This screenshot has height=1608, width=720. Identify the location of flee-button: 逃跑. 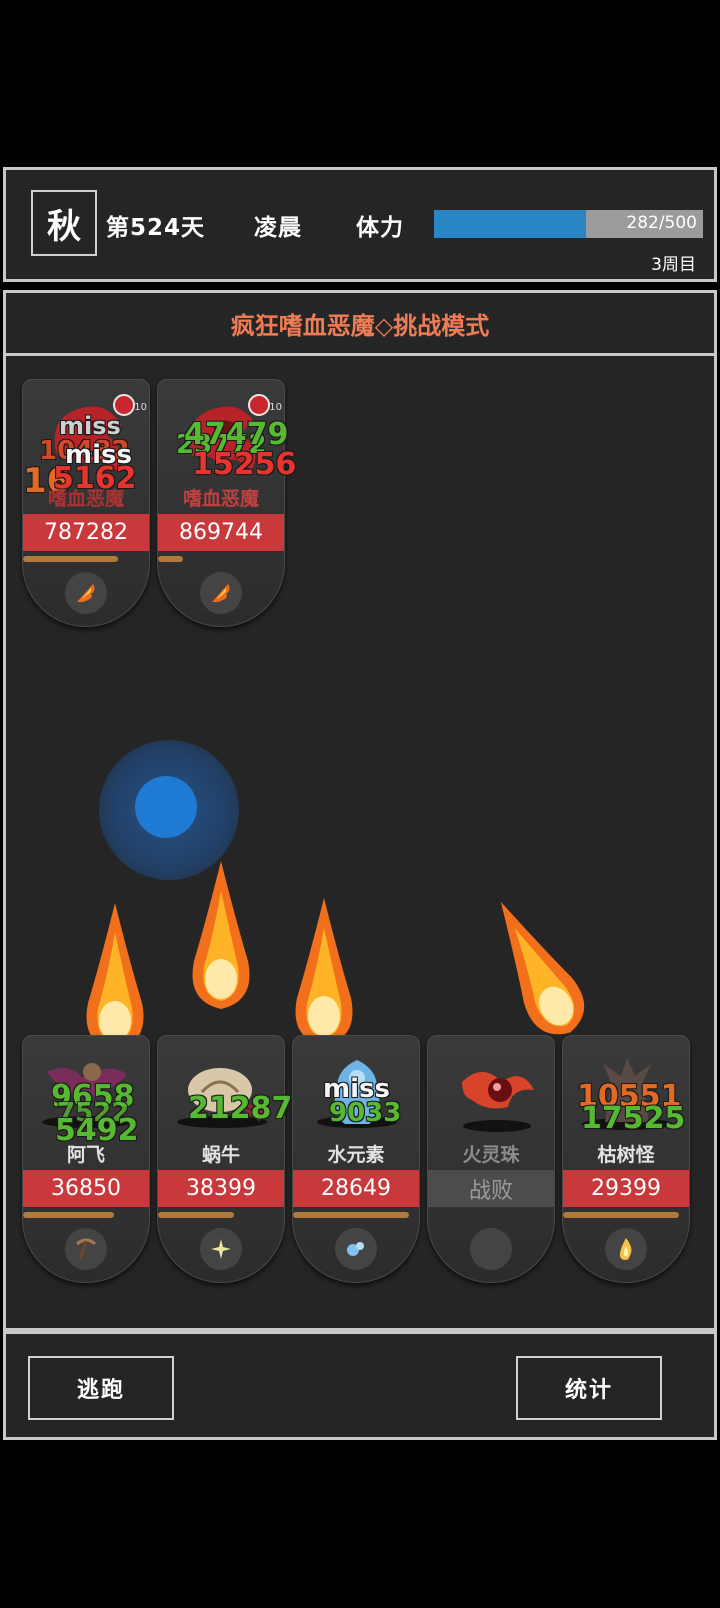
(101, 1388).